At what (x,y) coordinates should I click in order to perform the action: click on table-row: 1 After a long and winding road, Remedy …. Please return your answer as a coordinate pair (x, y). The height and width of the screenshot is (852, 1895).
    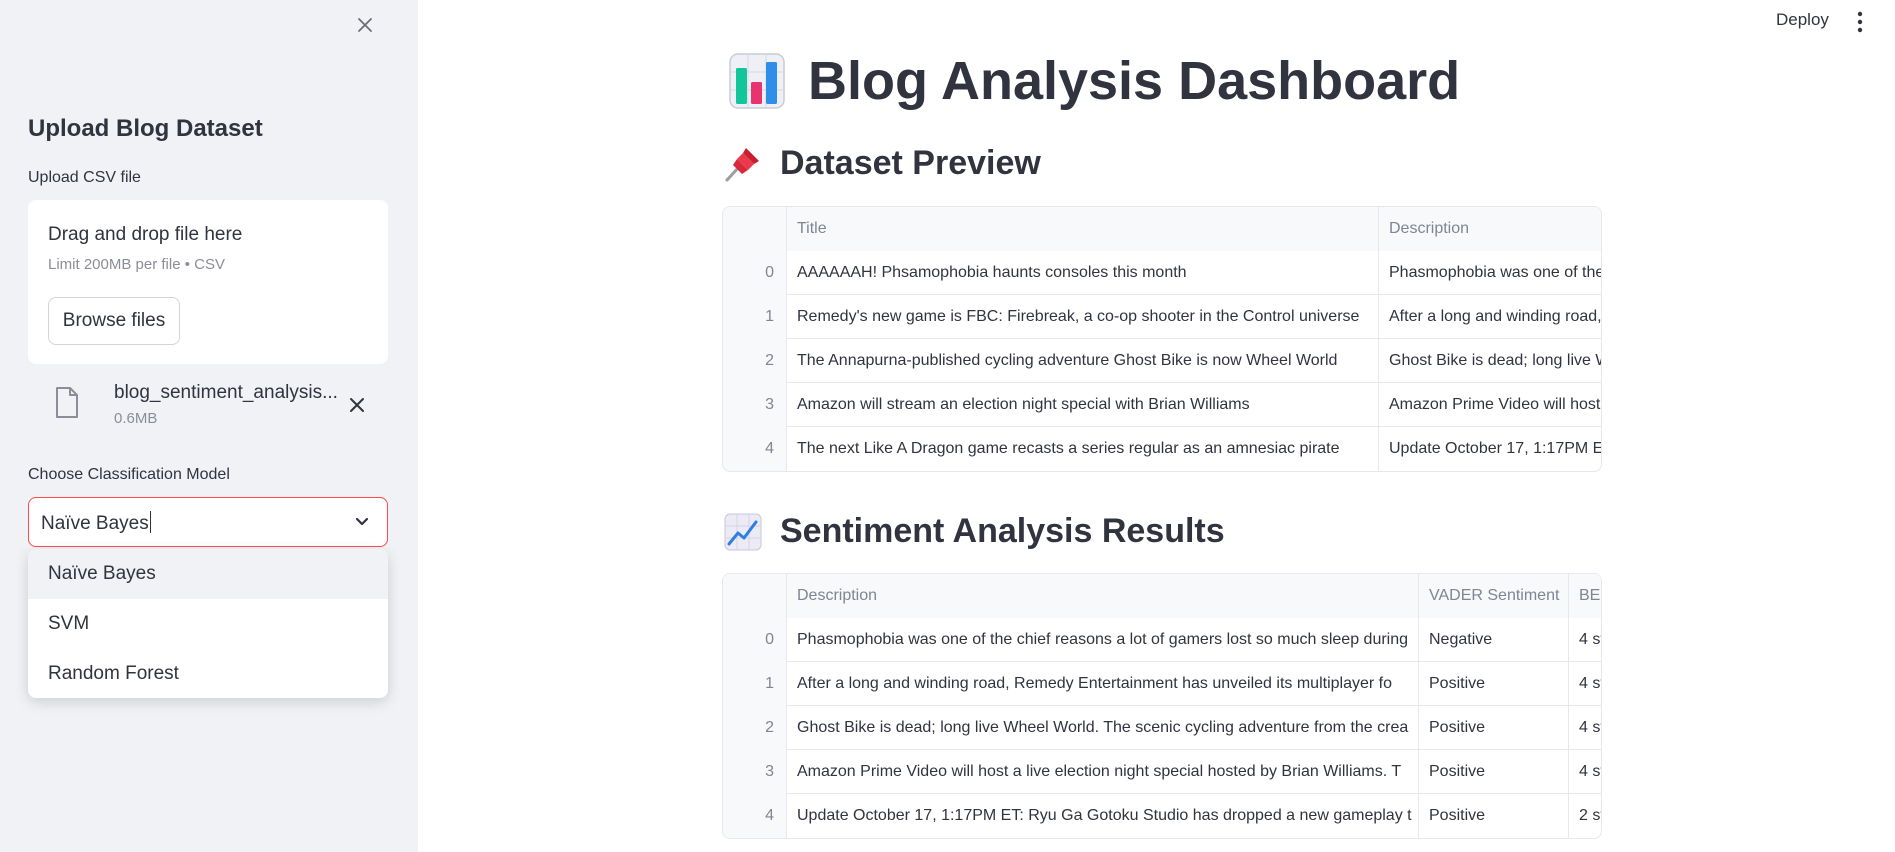
    Looking at the image, I should click on (1162, 684).